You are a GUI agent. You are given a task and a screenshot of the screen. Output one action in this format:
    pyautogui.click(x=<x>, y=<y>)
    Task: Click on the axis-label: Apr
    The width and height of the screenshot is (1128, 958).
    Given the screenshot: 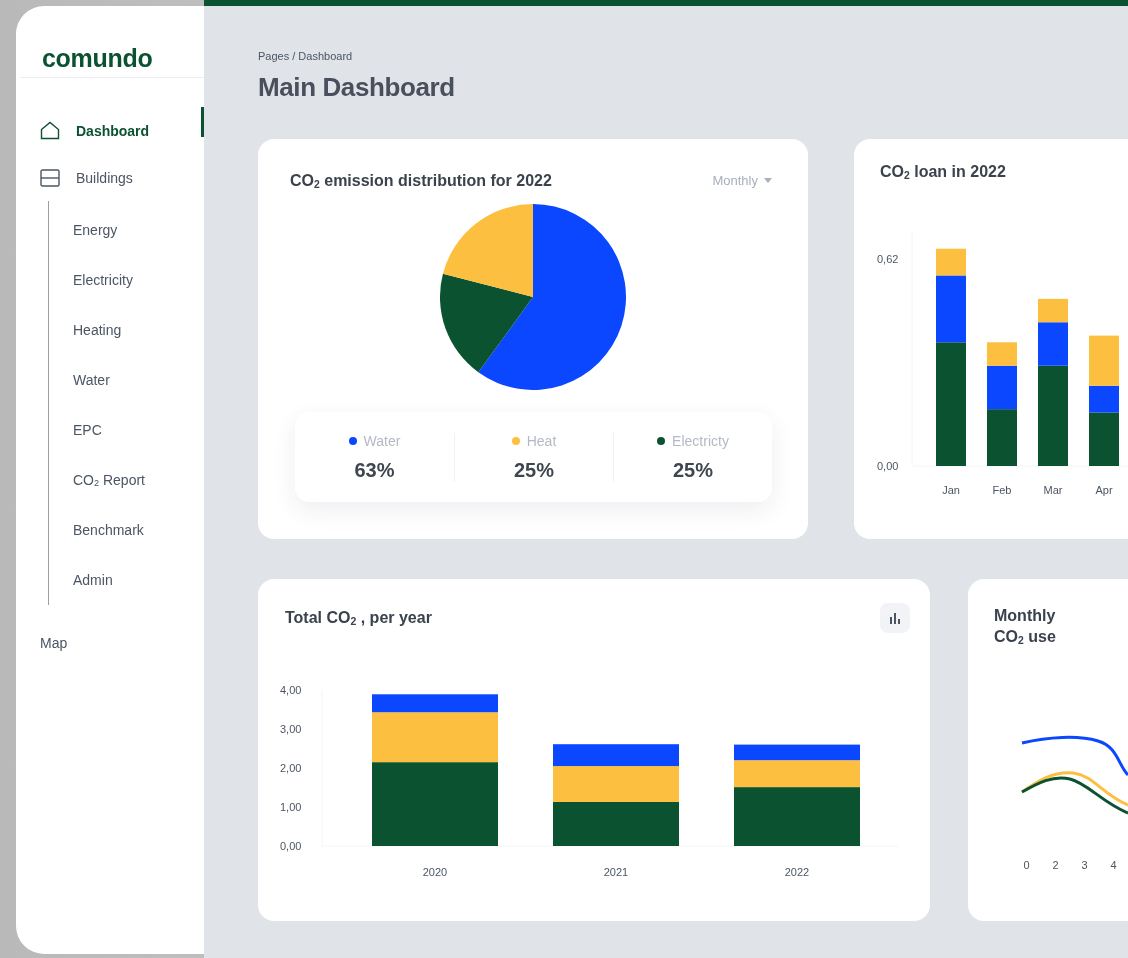 What is the action you would take?
    pyautogui.click(x=1104, y=490)
    